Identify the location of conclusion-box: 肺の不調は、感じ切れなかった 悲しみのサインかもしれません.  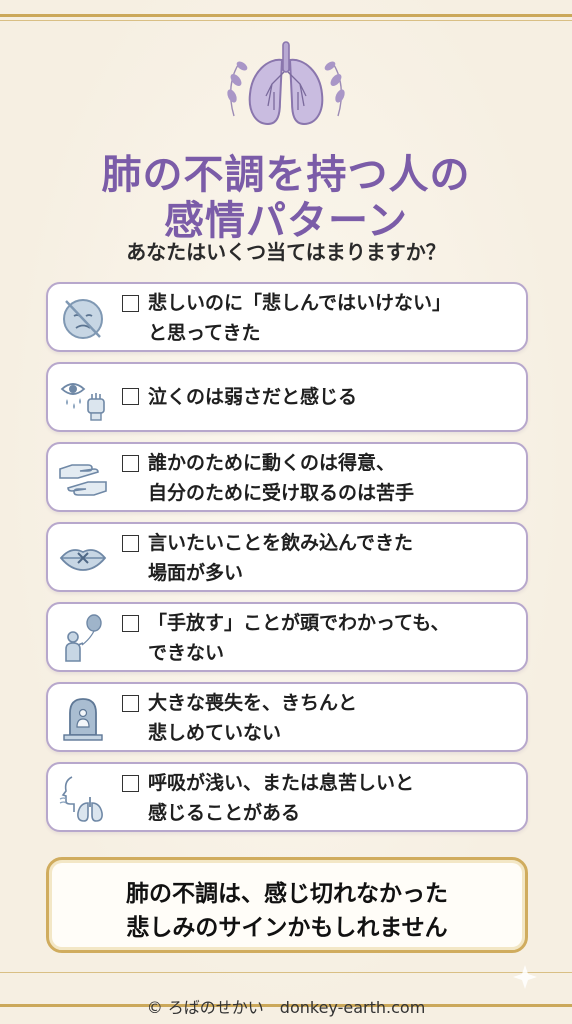
(287, 905).